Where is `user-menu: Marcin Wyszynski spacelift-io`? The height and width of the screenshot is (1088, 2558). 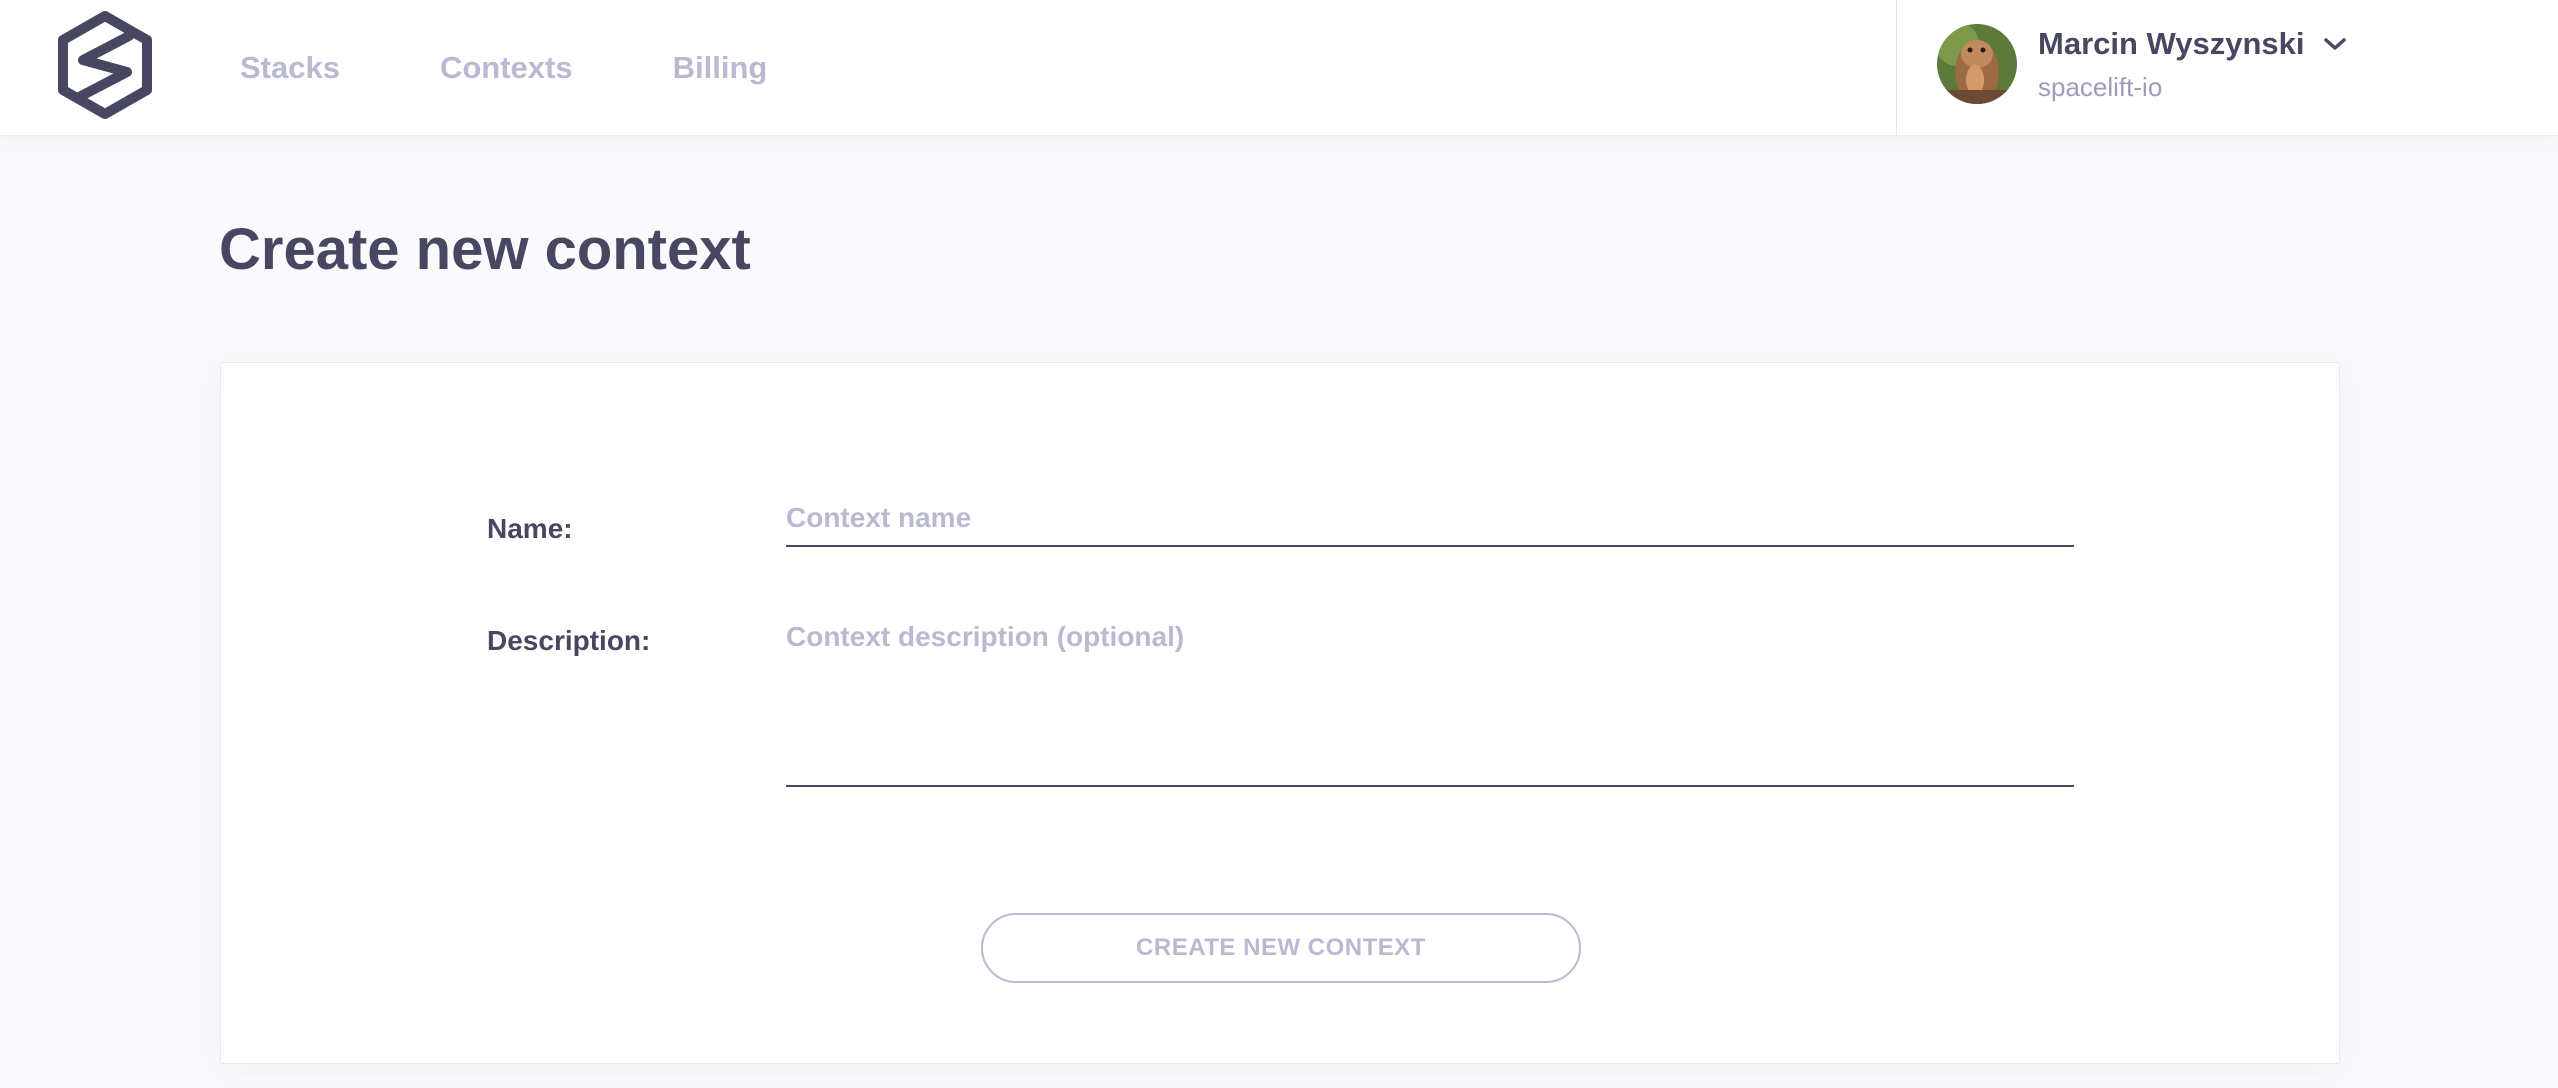
user-menu: Marcin Wyszynski spacelift-io is located at coordinates (2142, 64).